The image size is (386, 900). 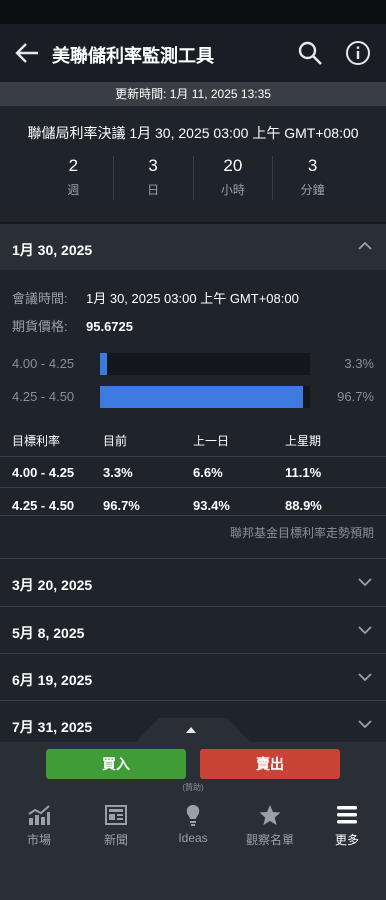 I want to click on meeting-date: 6月 19, 2025, so click(x=52, y=680).